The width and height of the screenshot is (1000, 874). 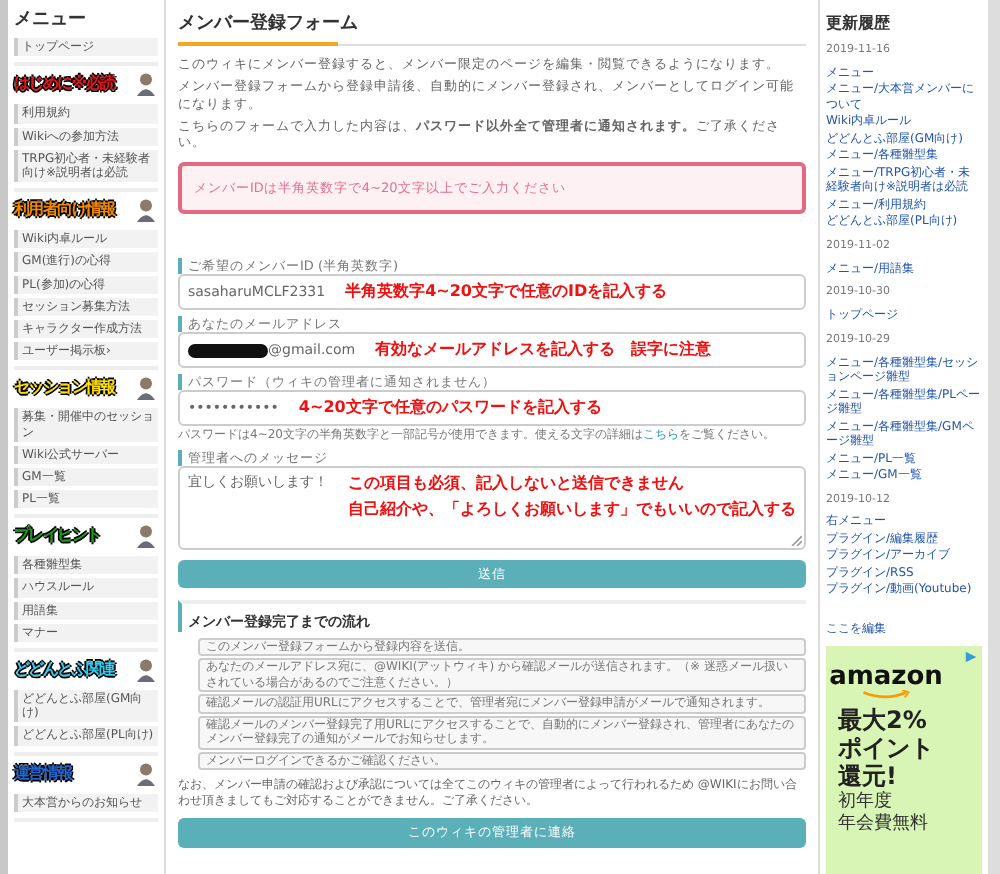 What do you see at coordinates (543, 350) in the screenshot?
I see `annotation-text: 有効なメールアドレスを記入する 誤字に注意` at bounding box center [543, 350].